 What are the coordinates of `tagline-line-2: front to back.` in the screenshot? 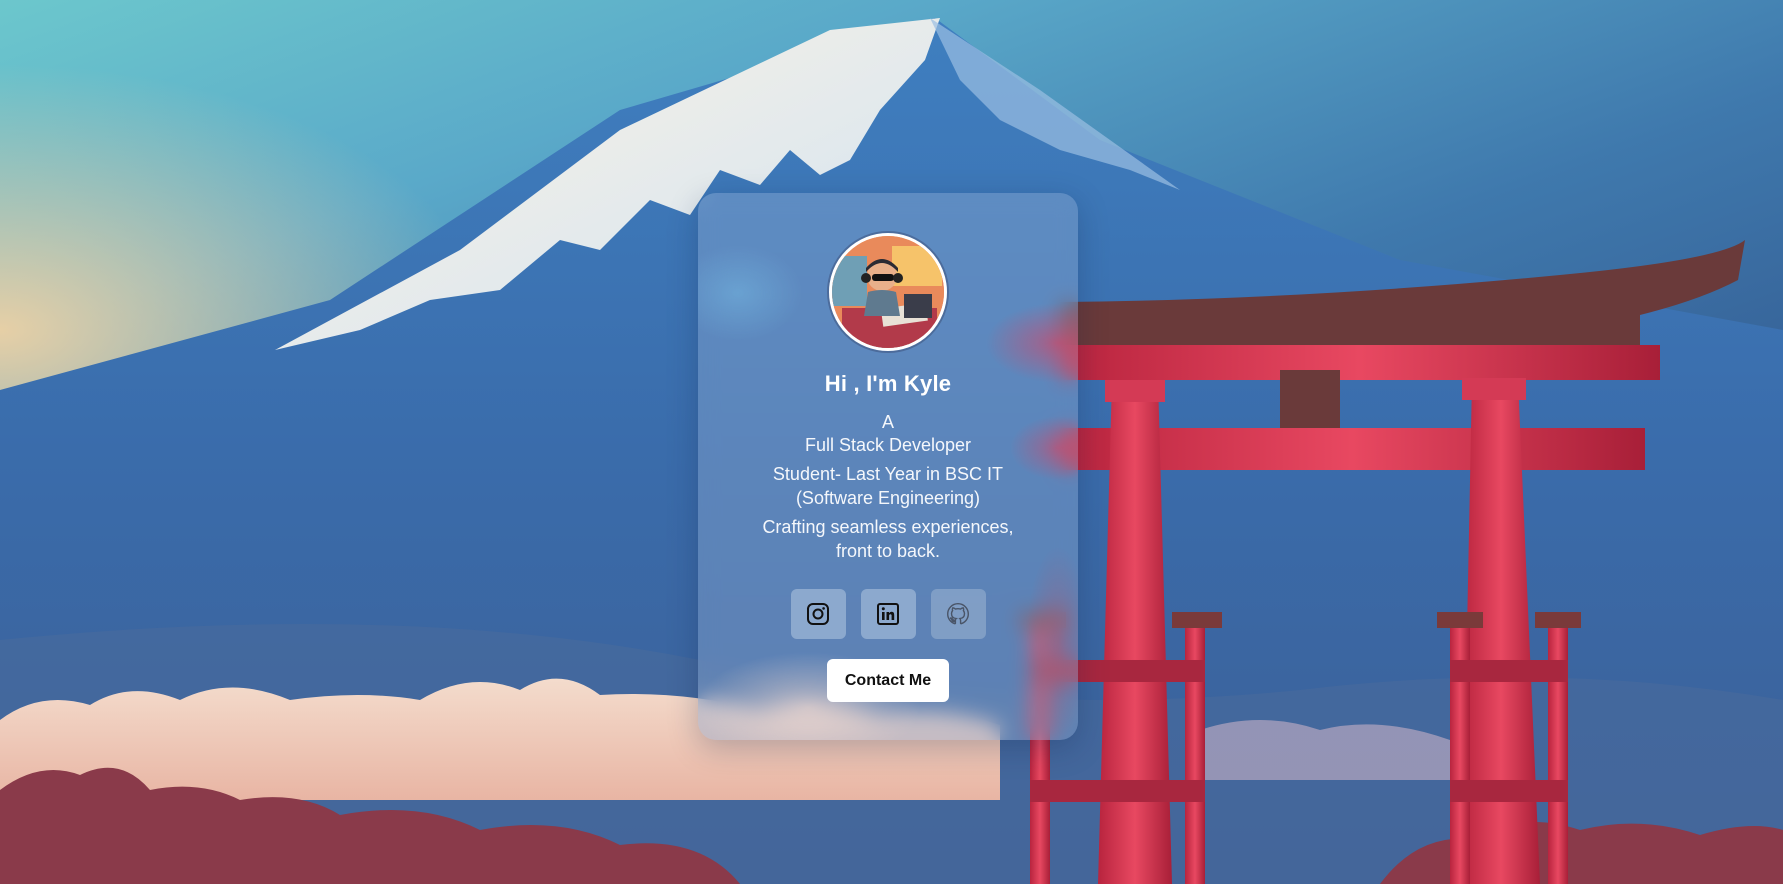 It's located at (888, 551).